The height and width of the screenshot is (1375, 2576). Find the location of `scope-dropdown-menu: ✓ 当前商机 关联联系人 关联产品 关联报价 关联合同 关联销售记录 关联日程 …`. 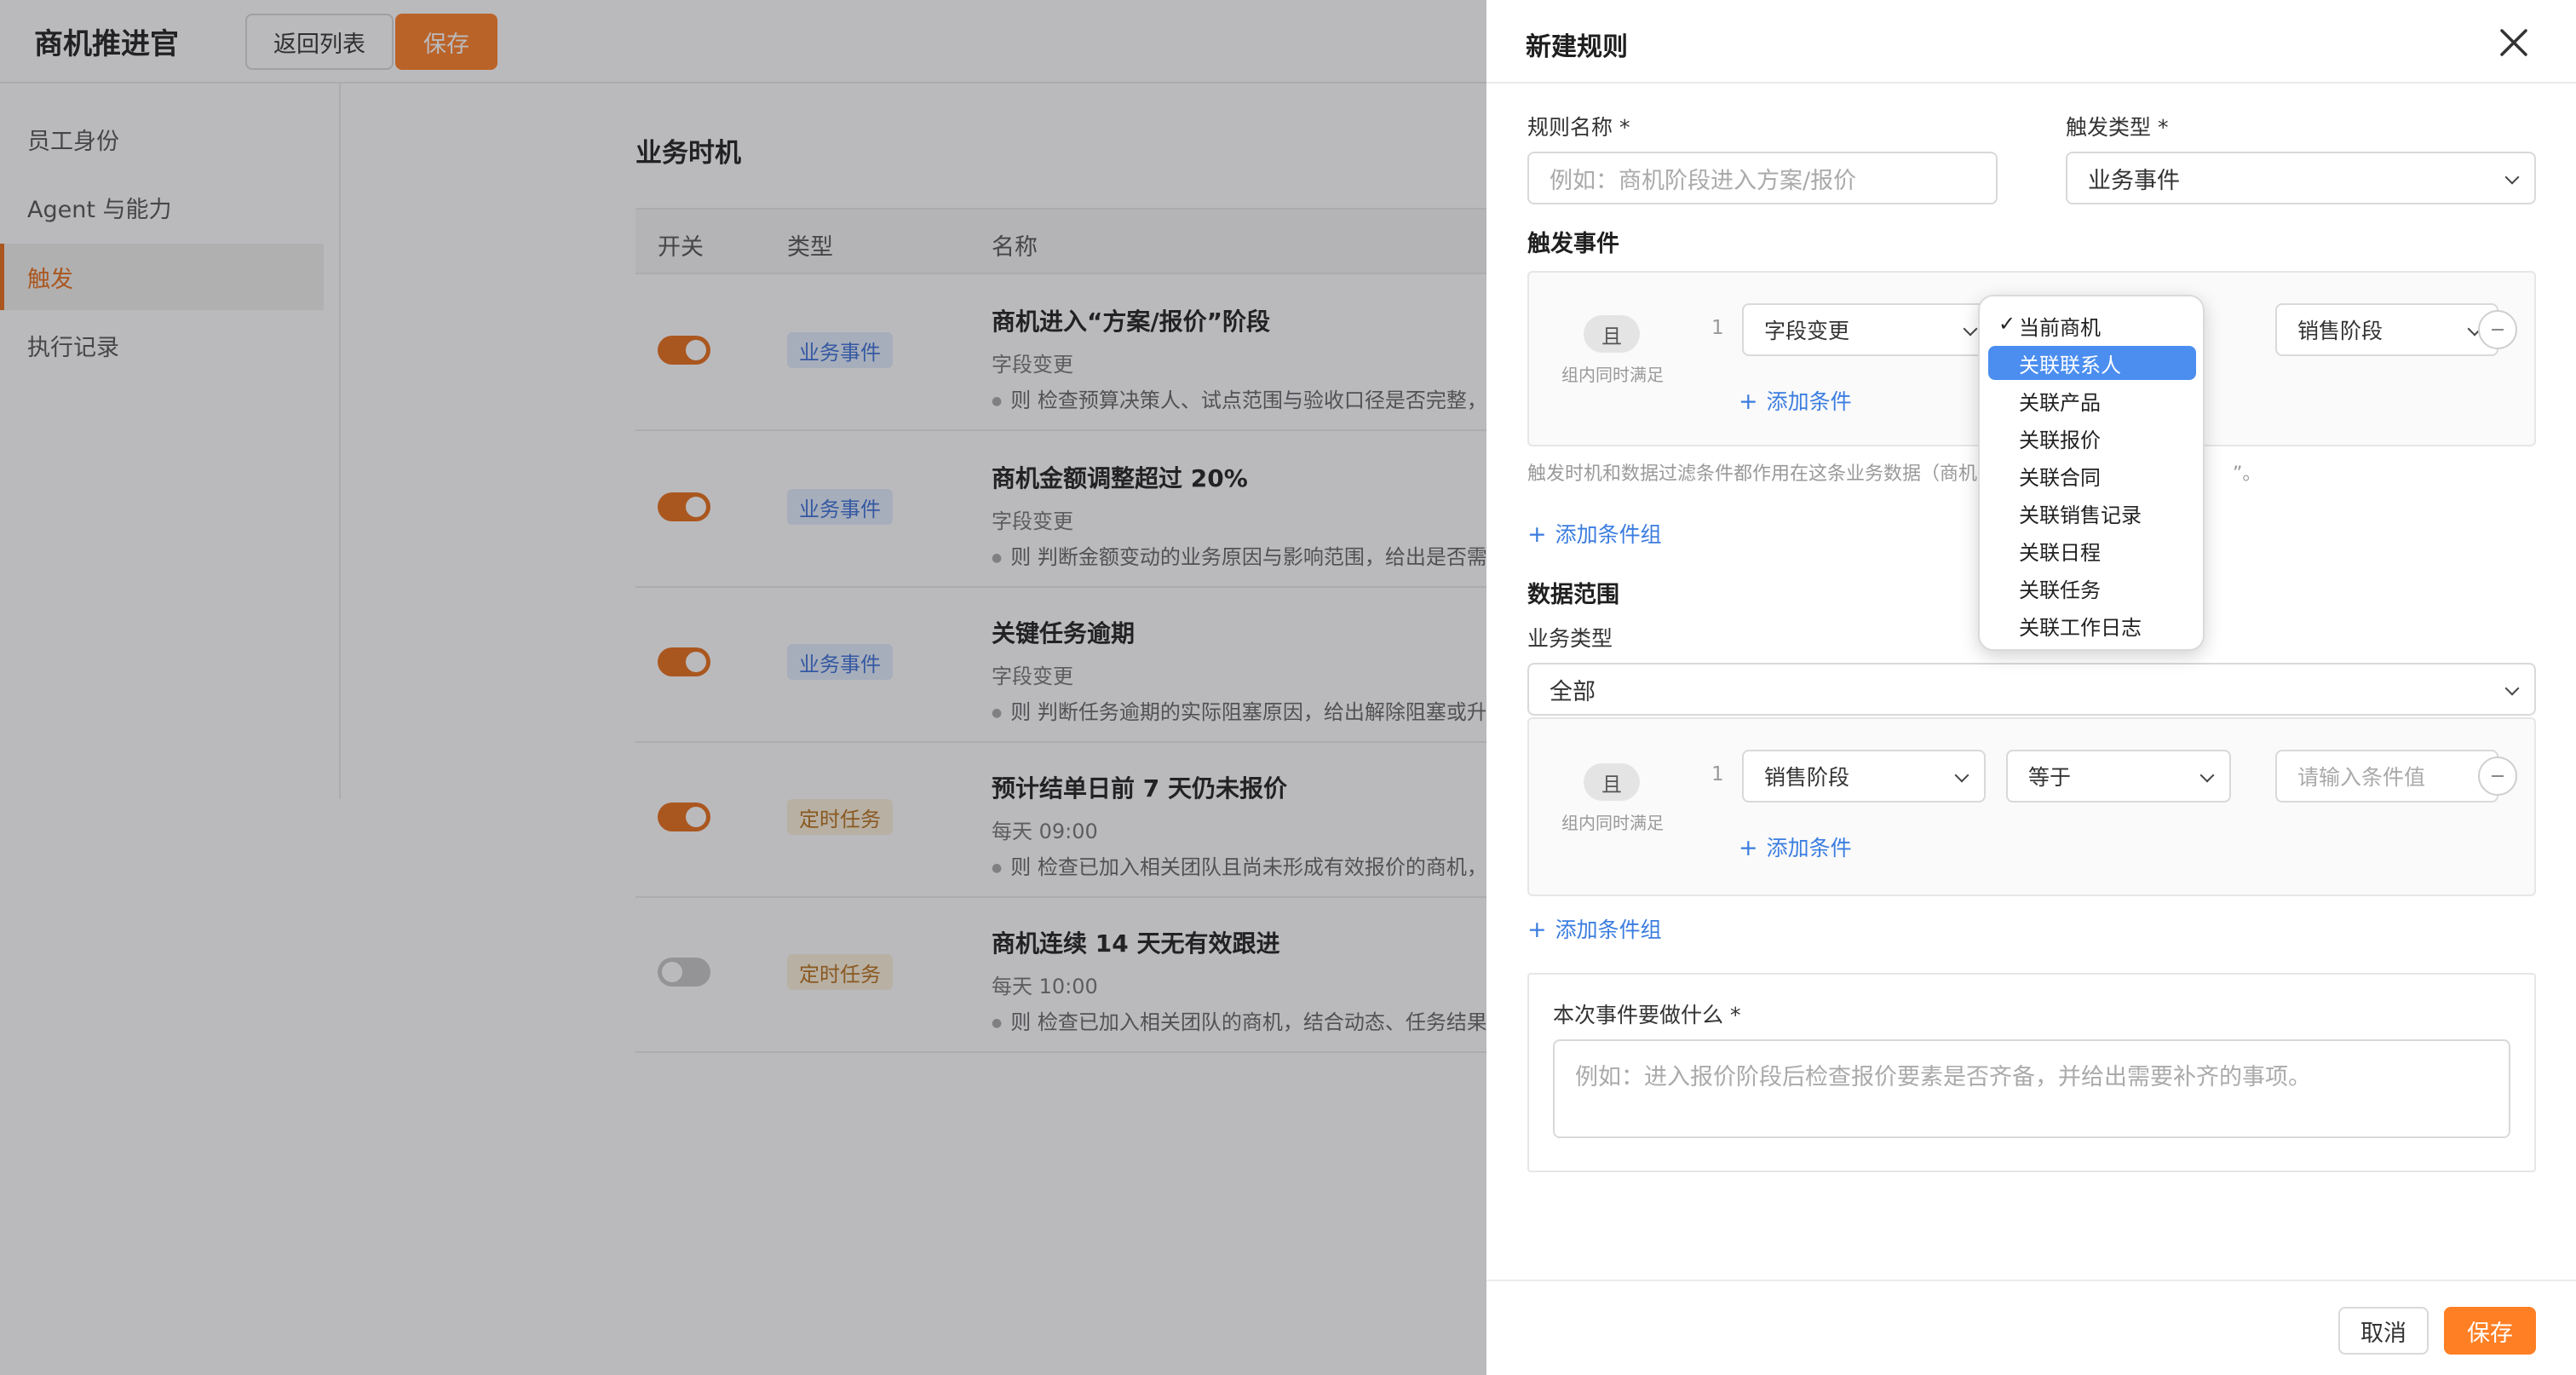

scope-dropdown-menu: ✓ 当前商机 关联联系人 关联产品 关联报价 关联合同 关联销售记录 关联日程 … is located at coordinates (2092, 473).